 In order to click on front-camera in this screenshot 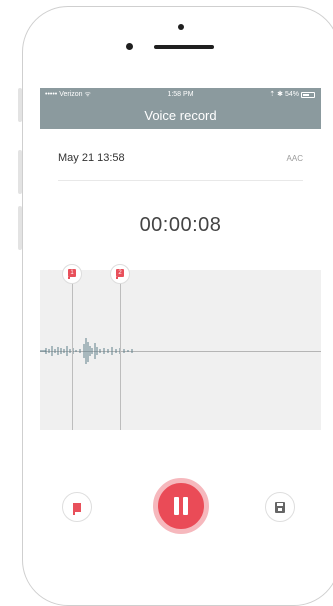, I will do `click(129, 46)`.